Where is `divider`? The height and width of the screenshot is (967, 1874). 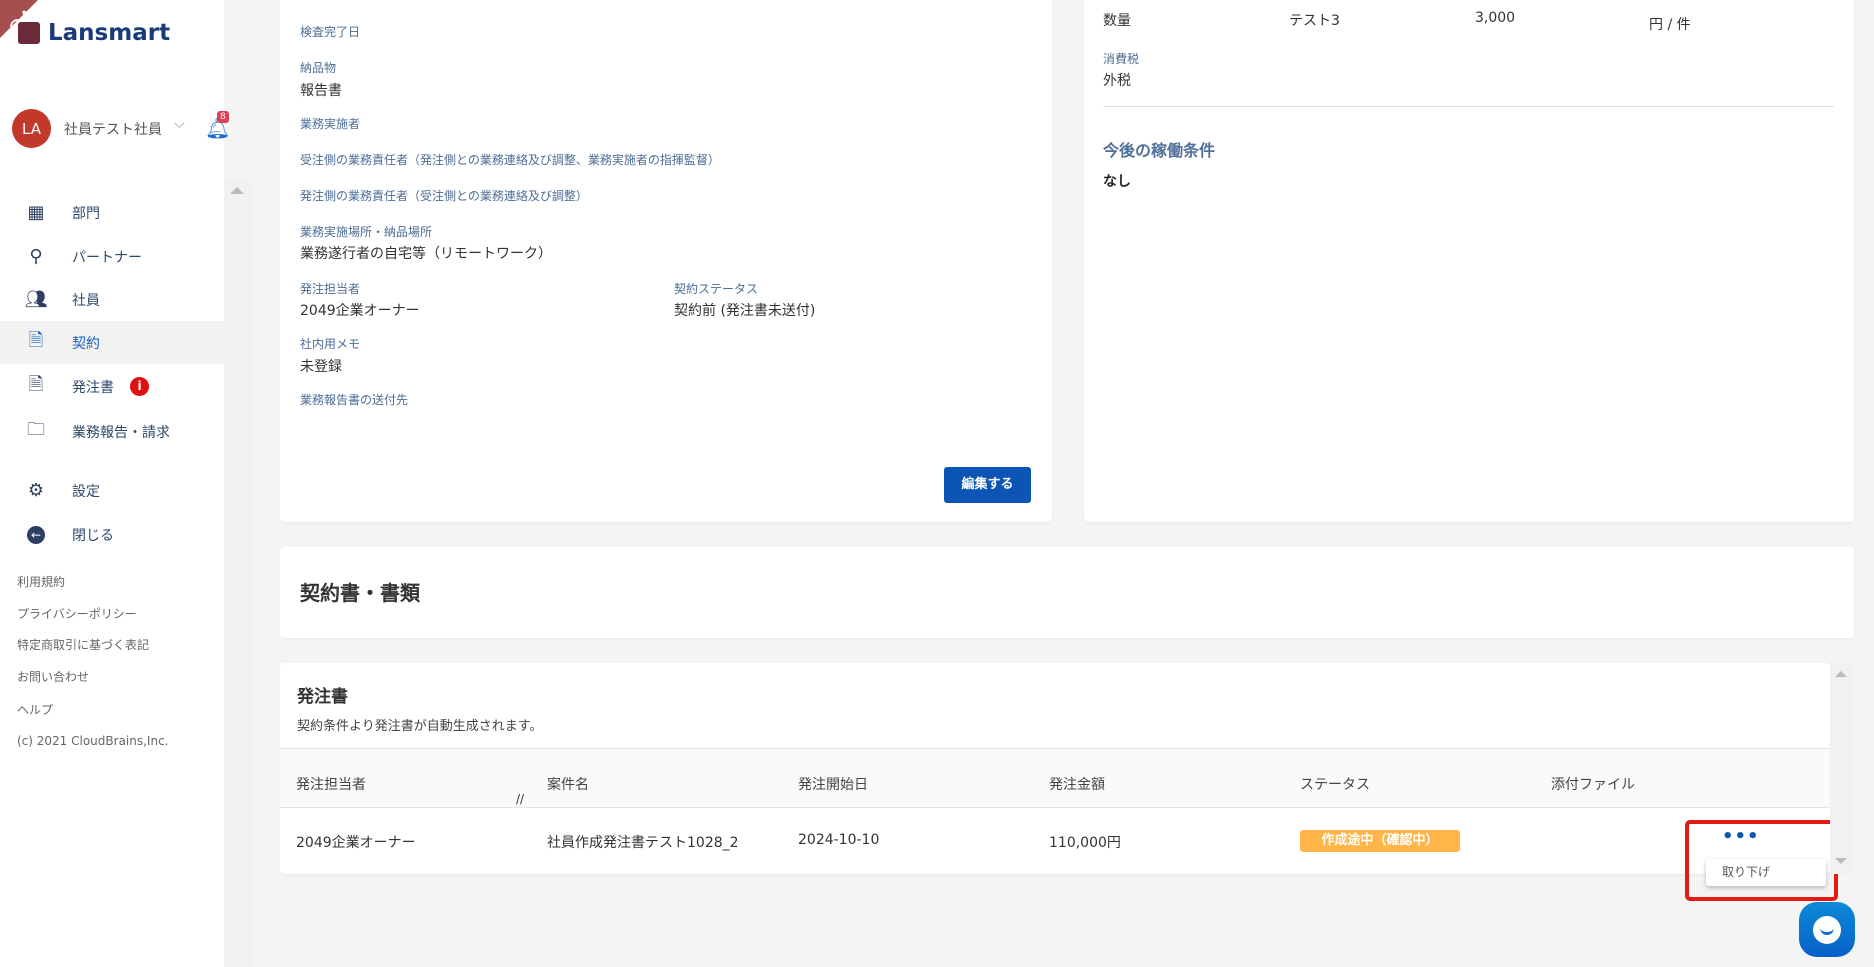 divider is located at coordinates (1468, 106).